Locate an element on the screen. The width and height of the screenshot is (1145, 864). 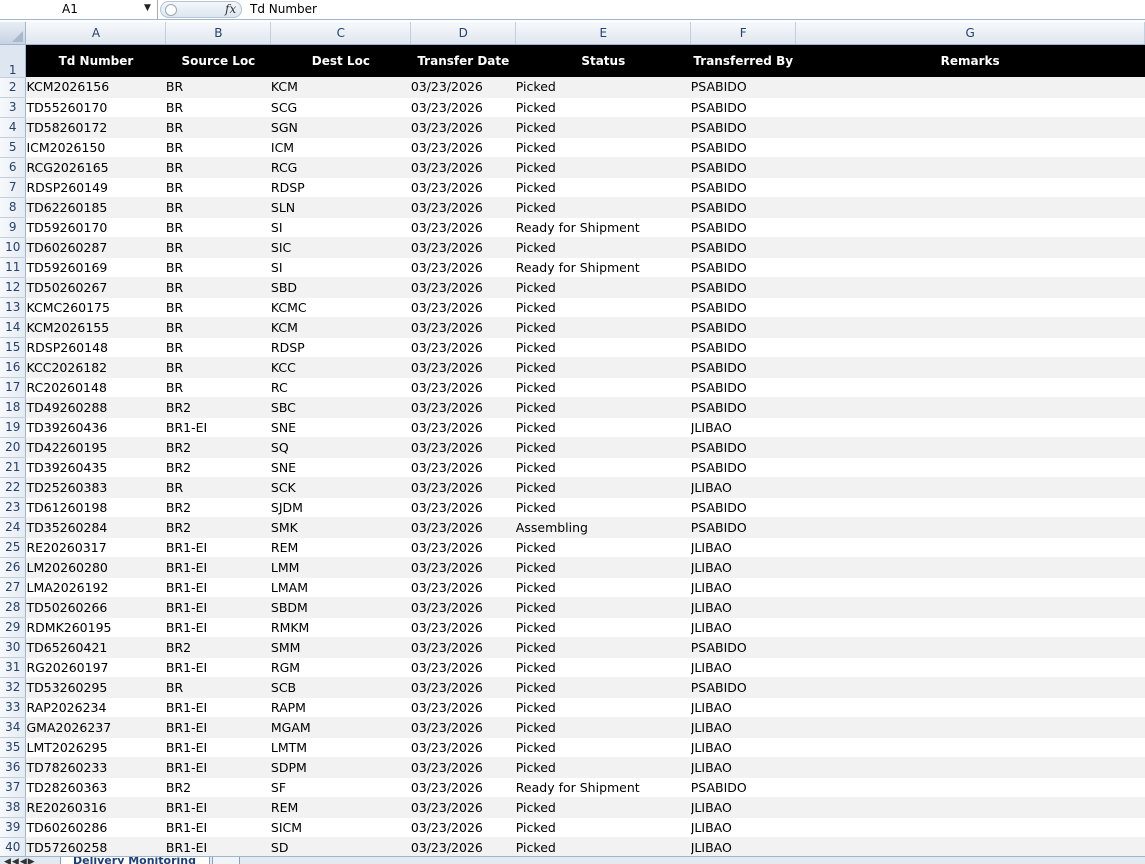
cell-td-number: TD28260363 is located at coordinates (95, 787).